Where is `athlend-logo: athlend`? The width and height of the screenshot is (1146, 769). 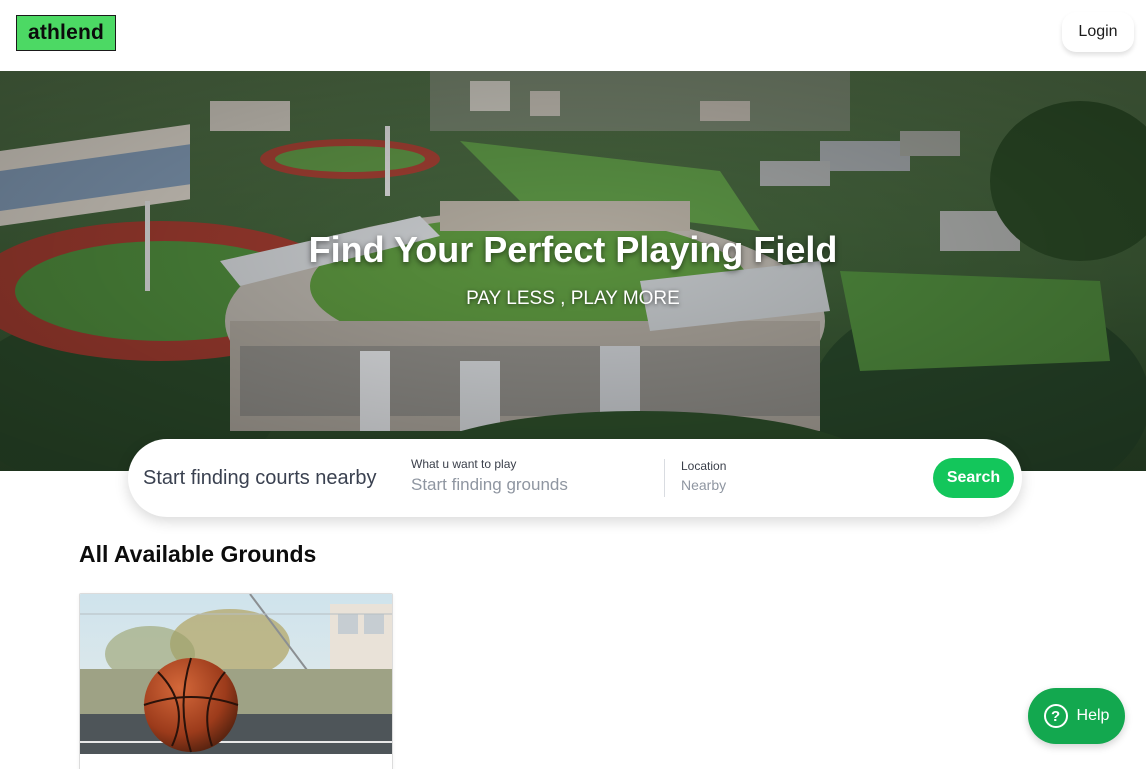
athlend-logo: athlend is located at coordinates (66, 33).